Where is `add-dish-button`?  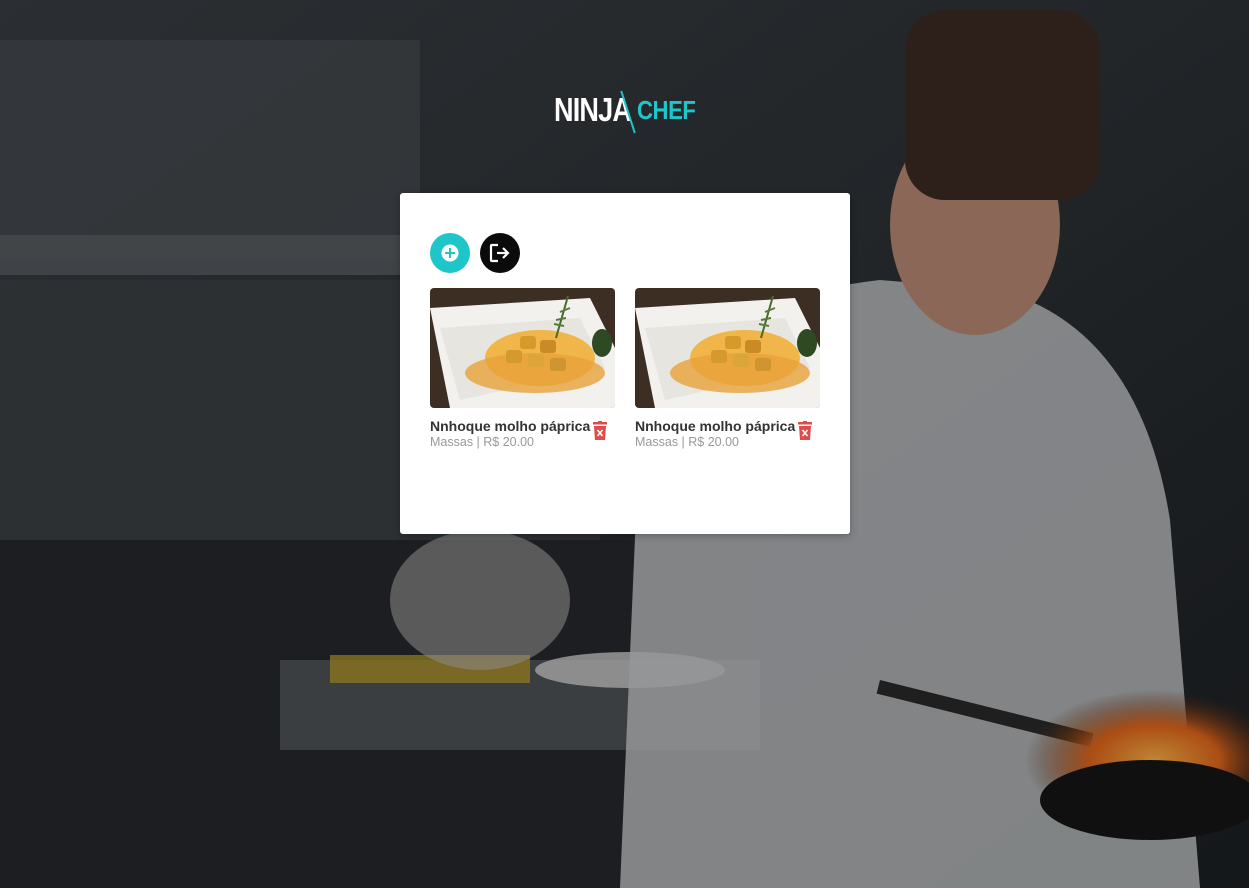
add-dish-button is located at coordinates (450, 253).